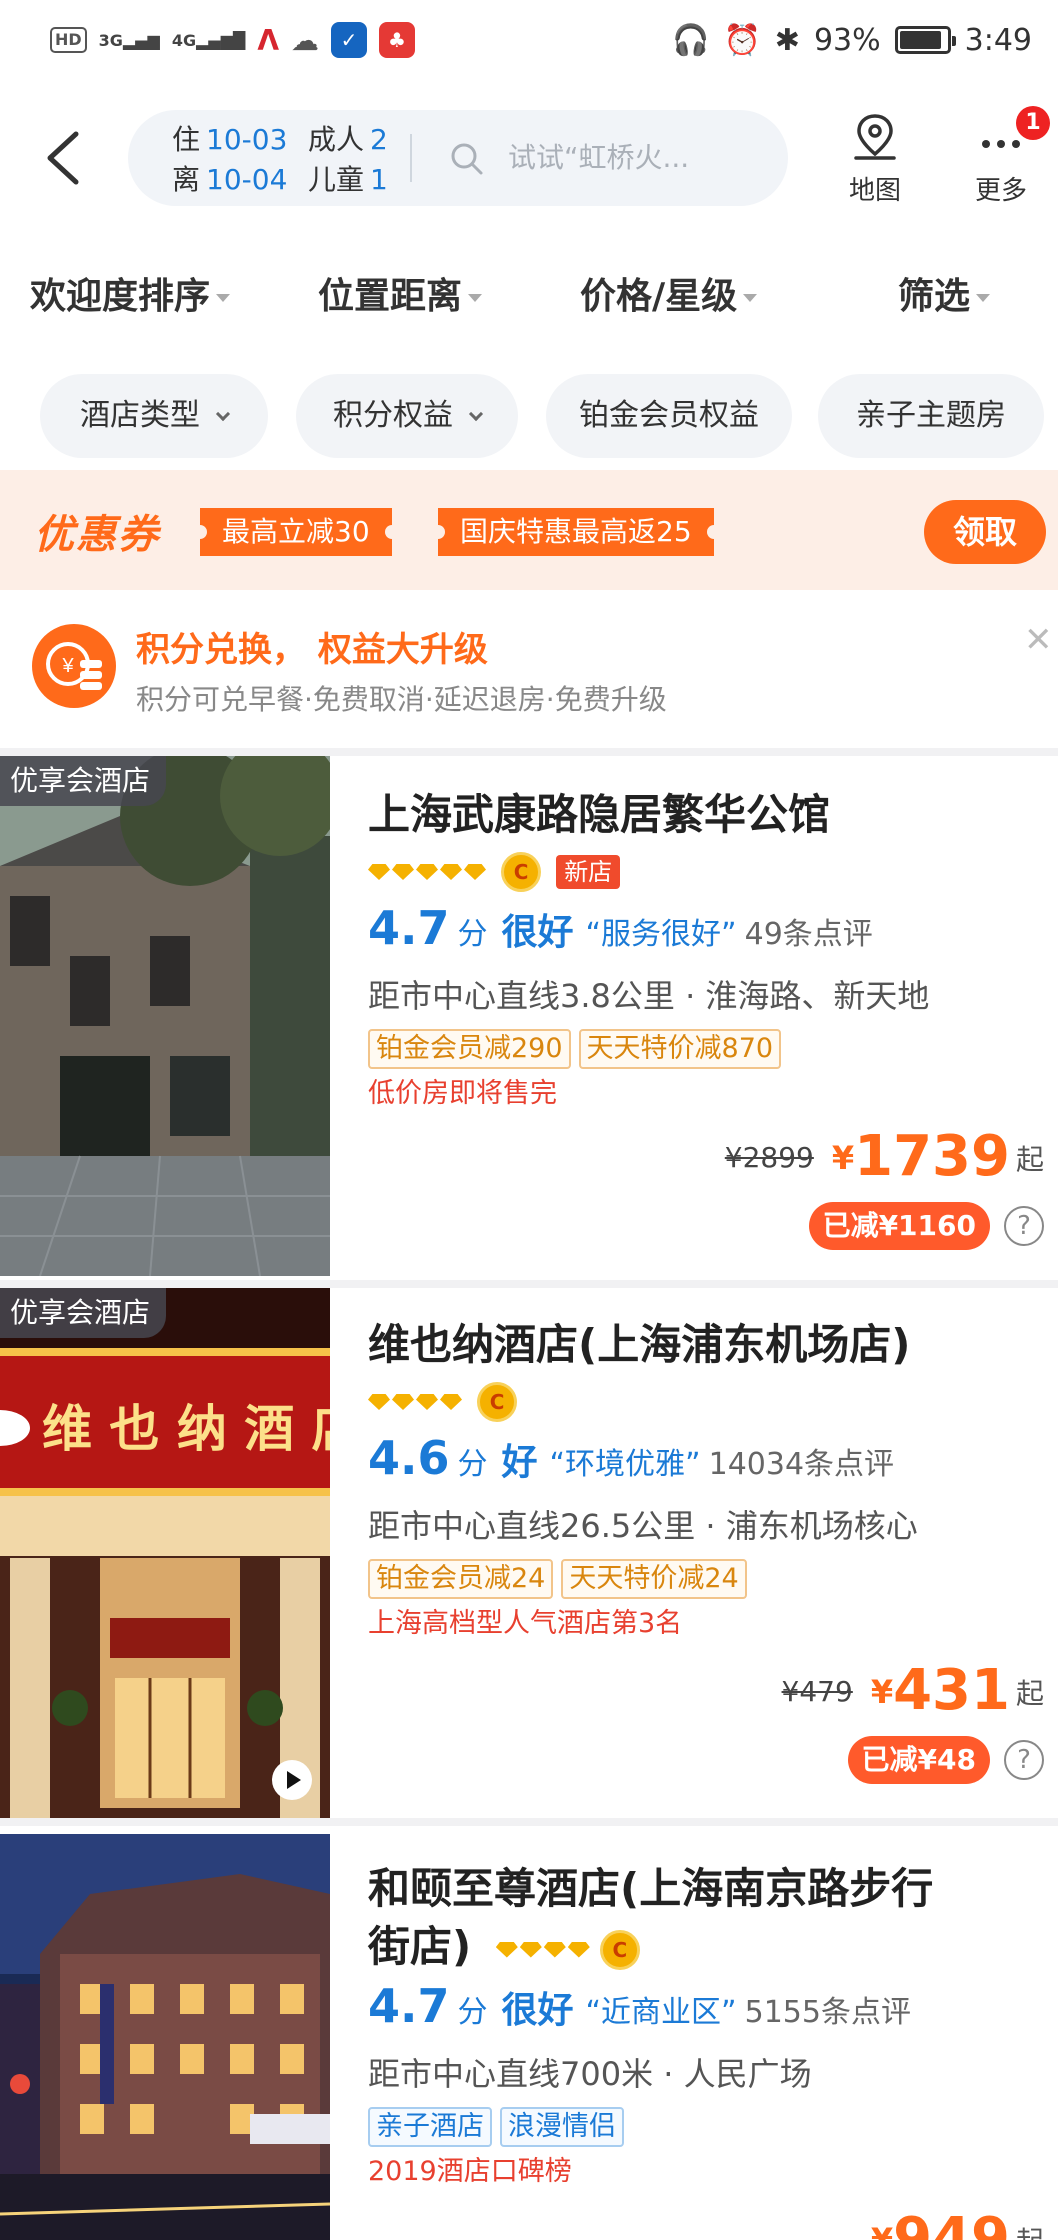 Image resolution: width=1058 pixels, height=2240 pixels. Describe the element at coordinates (130, 297) in the screenshot. I see `sort-popularity: 欢迎度排序` at that location.